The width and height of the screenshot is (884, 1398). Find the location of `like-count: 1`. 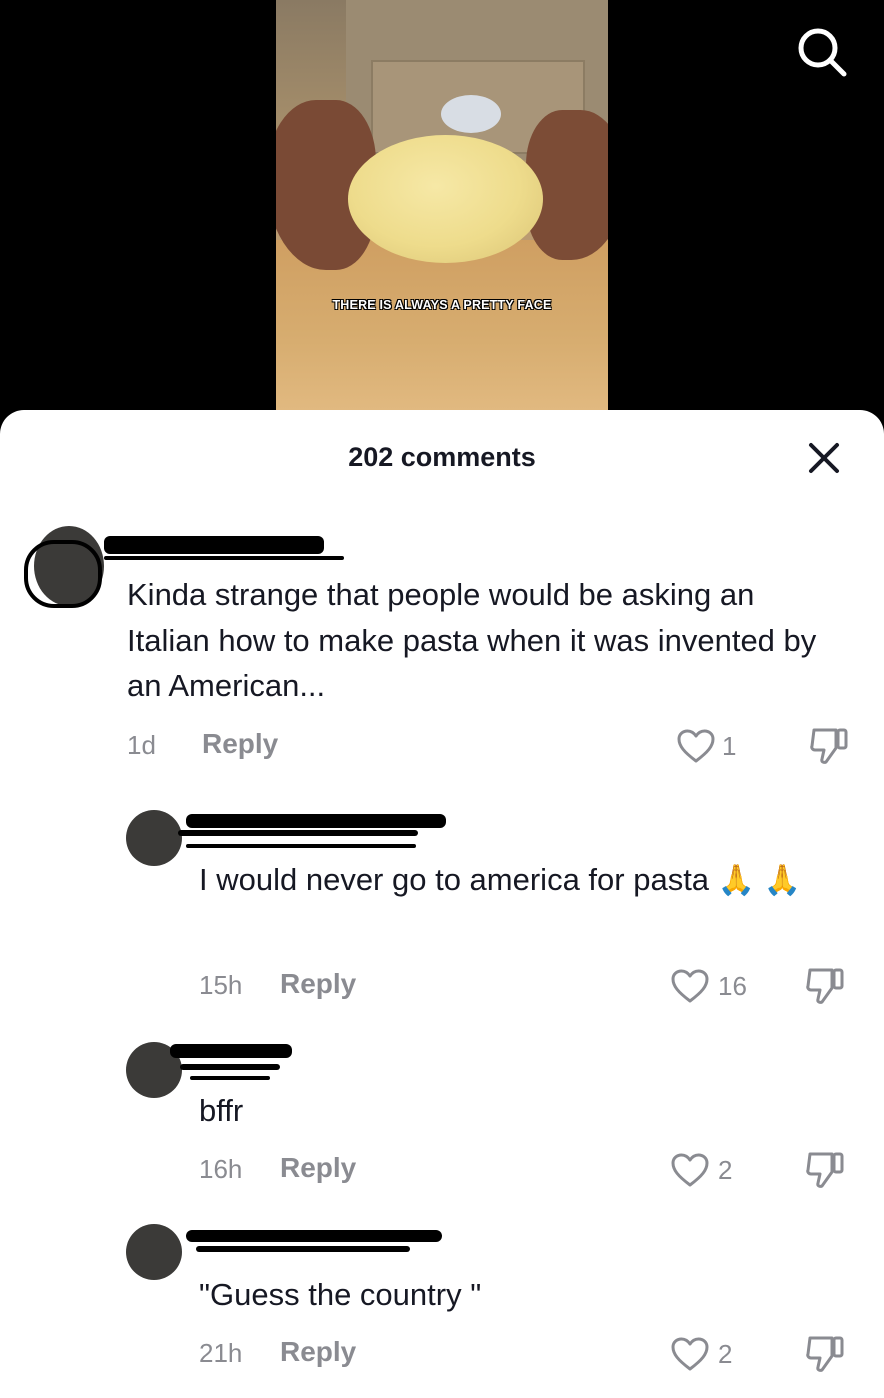

like-count: 1 is located at coordinates (729, 746).